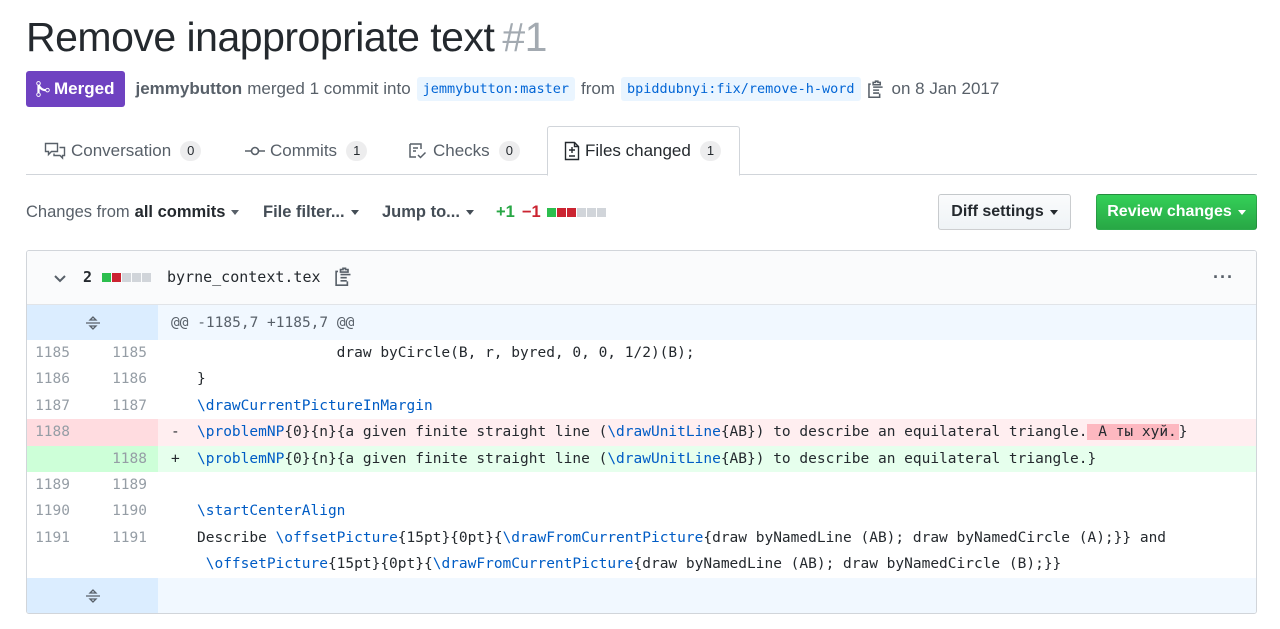  I want to click on new-line-number: 1191, so click(119, 538).